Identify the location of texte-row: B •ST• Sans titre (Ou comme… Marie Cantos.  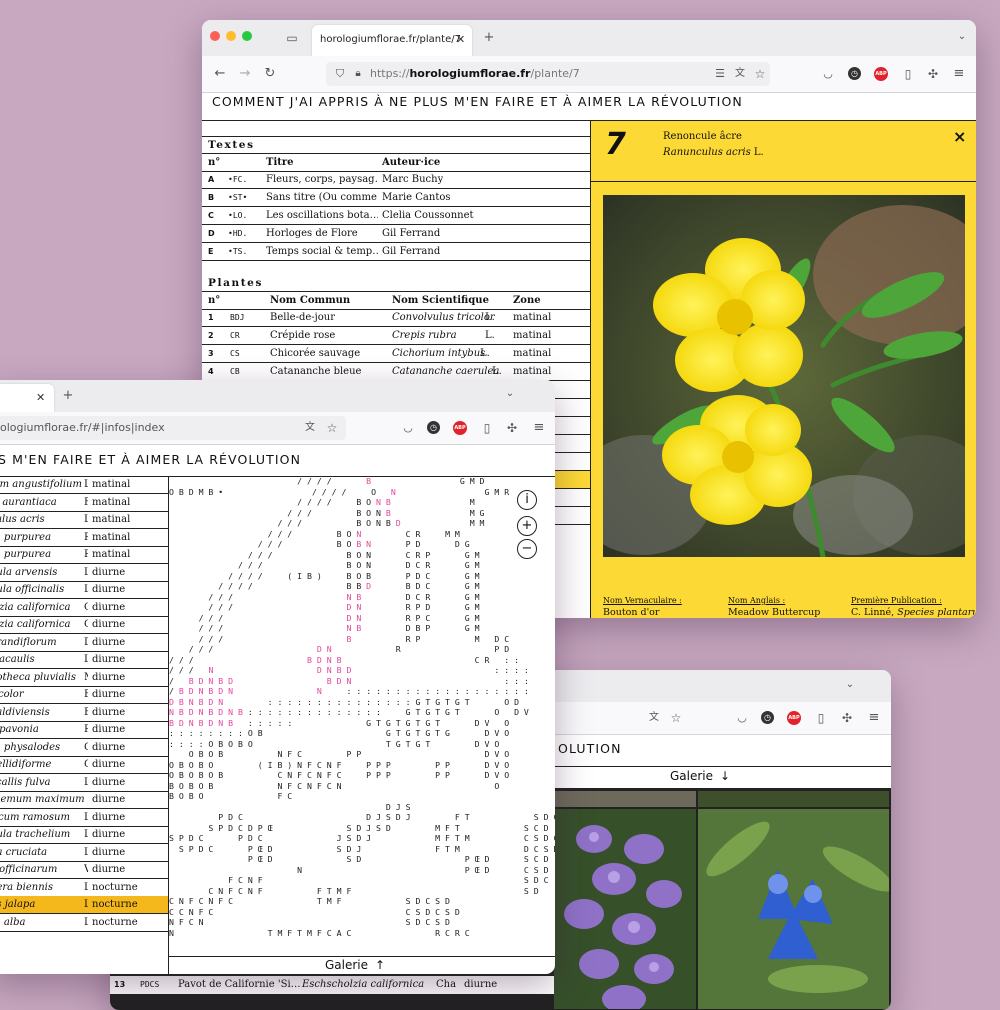
(396, 198).